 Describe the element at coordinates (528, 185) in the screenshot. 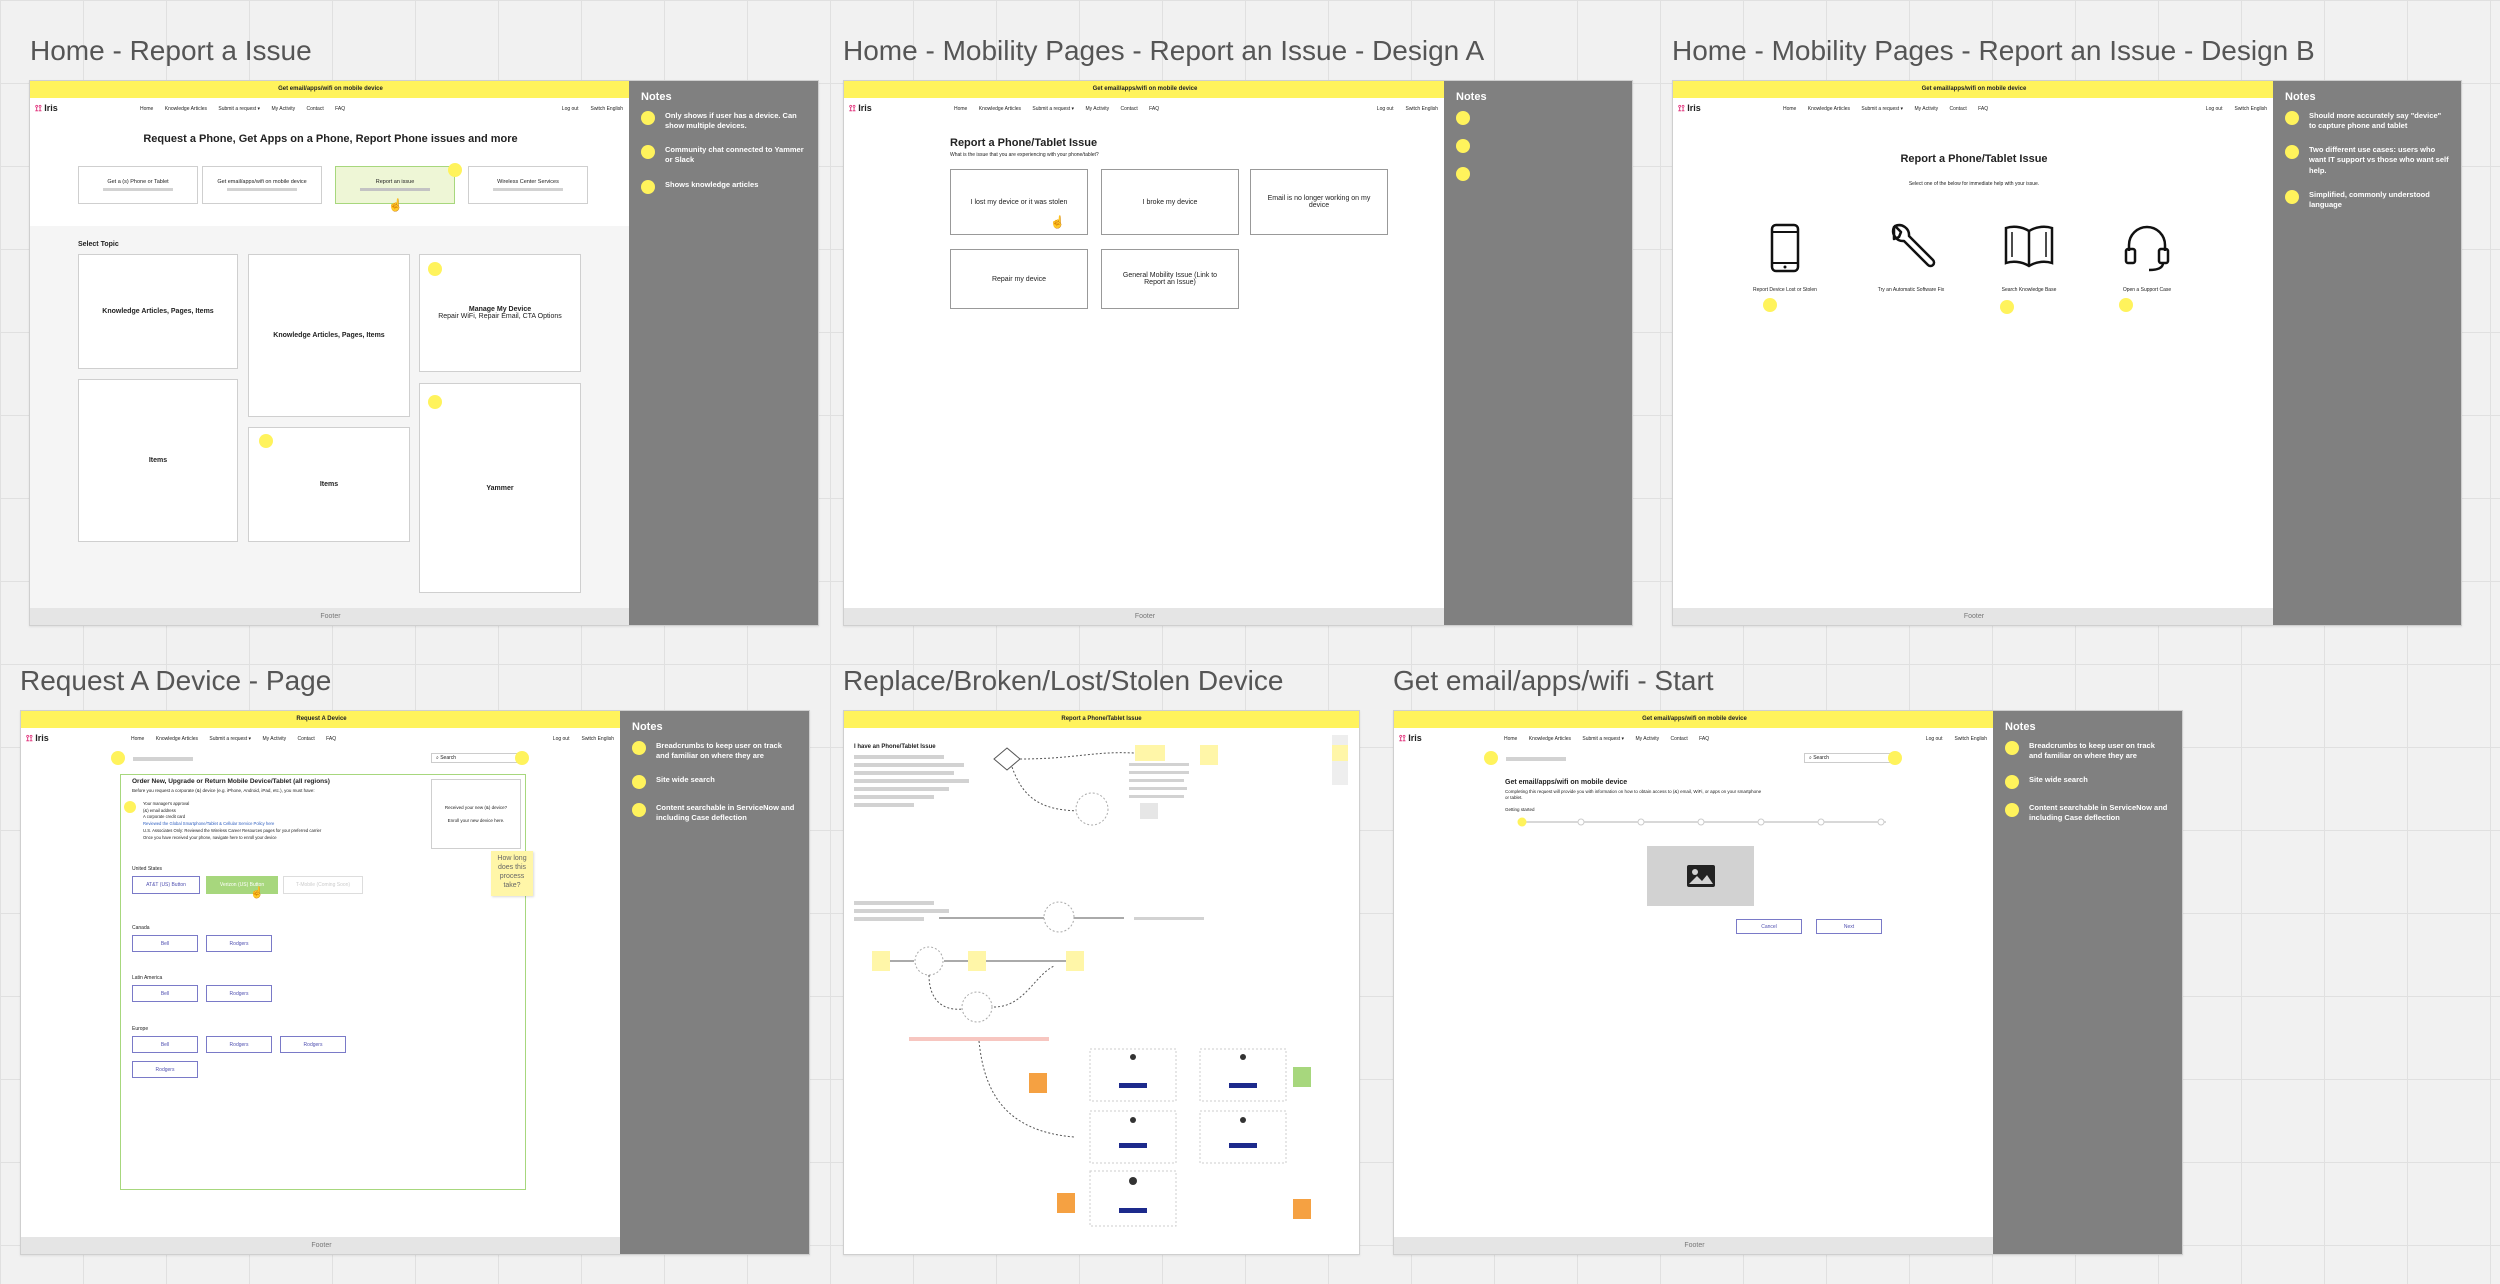

I see `option-wireless: Wireless Center Services` at that location.